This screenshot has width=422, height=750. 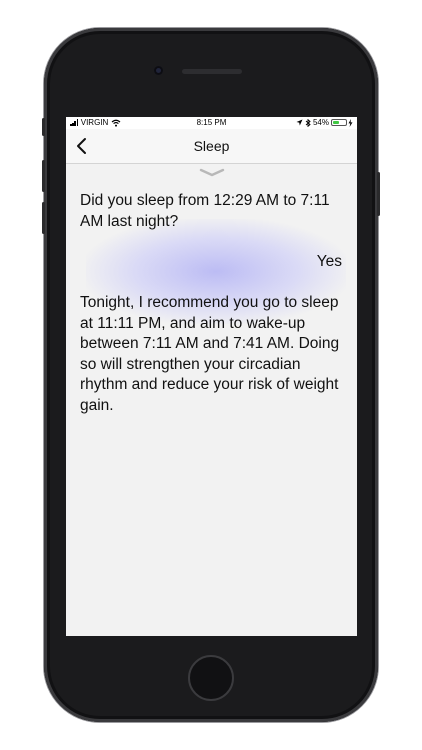 I want to click on mute-switch, so click(x=43, y=127).